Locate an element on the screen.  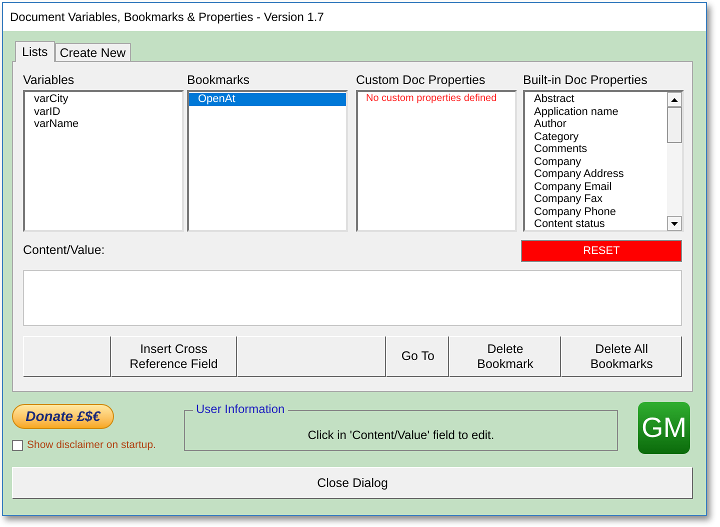
list-box: OpenAt is located at coordinates (267, 161).